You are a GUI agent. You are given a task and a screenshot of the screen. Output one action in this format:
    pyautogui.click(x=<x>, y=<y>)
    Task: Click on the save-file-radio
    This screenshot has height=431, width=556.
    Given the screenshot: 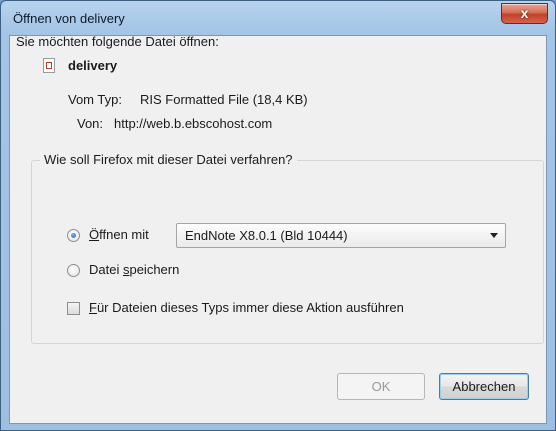 What is the action you would take?
    pyautogui.click(x=73, y=270)
    